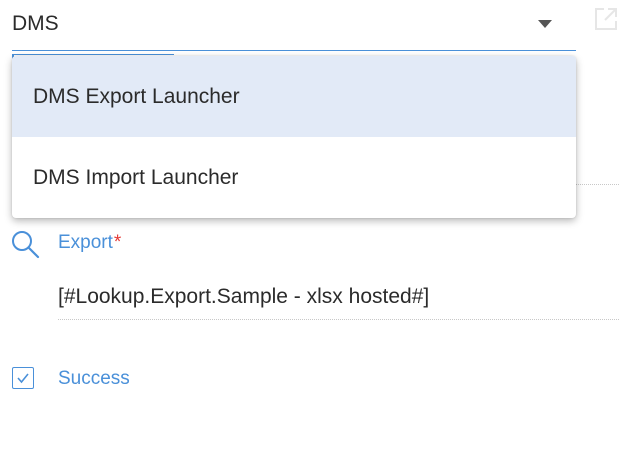  Describe the element at coordinates (35, 23) in the screenshot. I see `dms-select-value: DMS` at that location.